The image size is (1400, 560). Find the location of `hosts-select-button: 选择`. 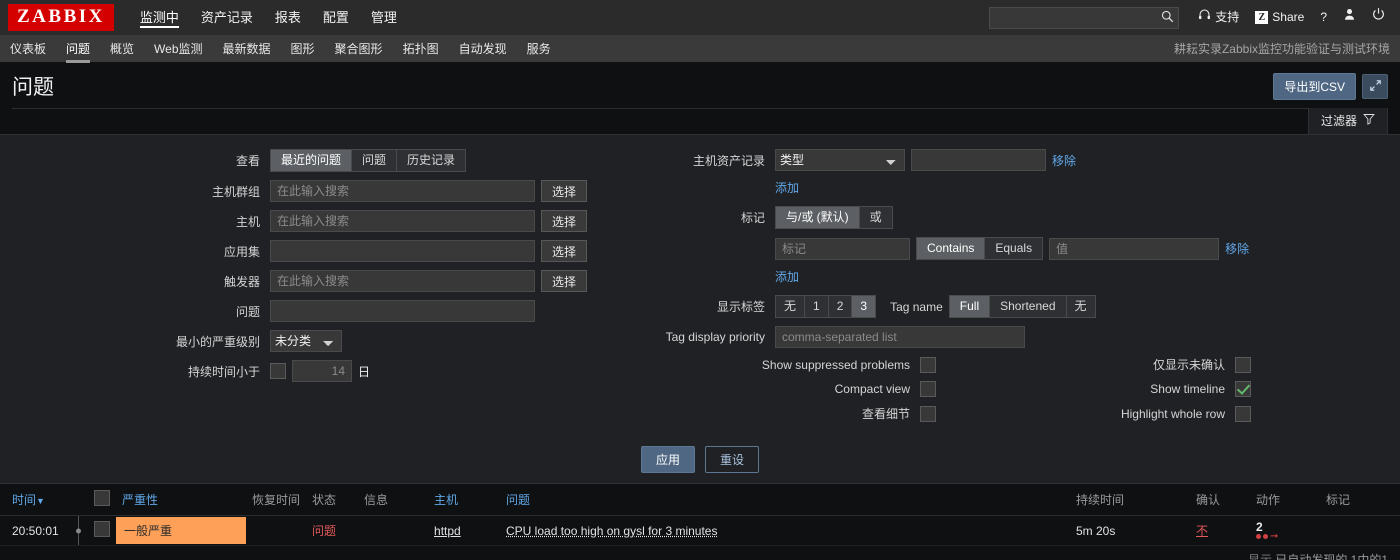

hosts-select-button: 选择 is located at coordinates (564, 221).